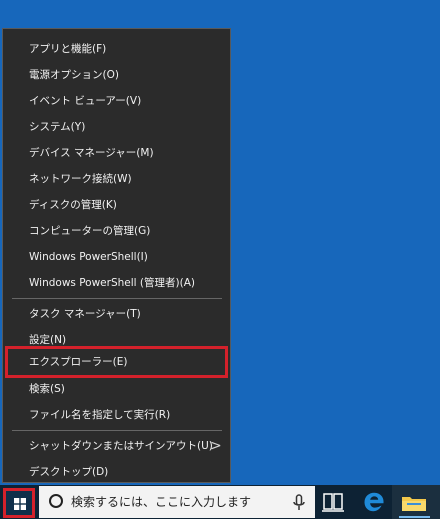 The height and width of the screenshot is (519, 440). What do you see at coordinates (116, 283) in the screenshot?
I see `menu-item-powershell-admin: Windows PowerShell (管理者)(A)` at bounding box center [116, 283].